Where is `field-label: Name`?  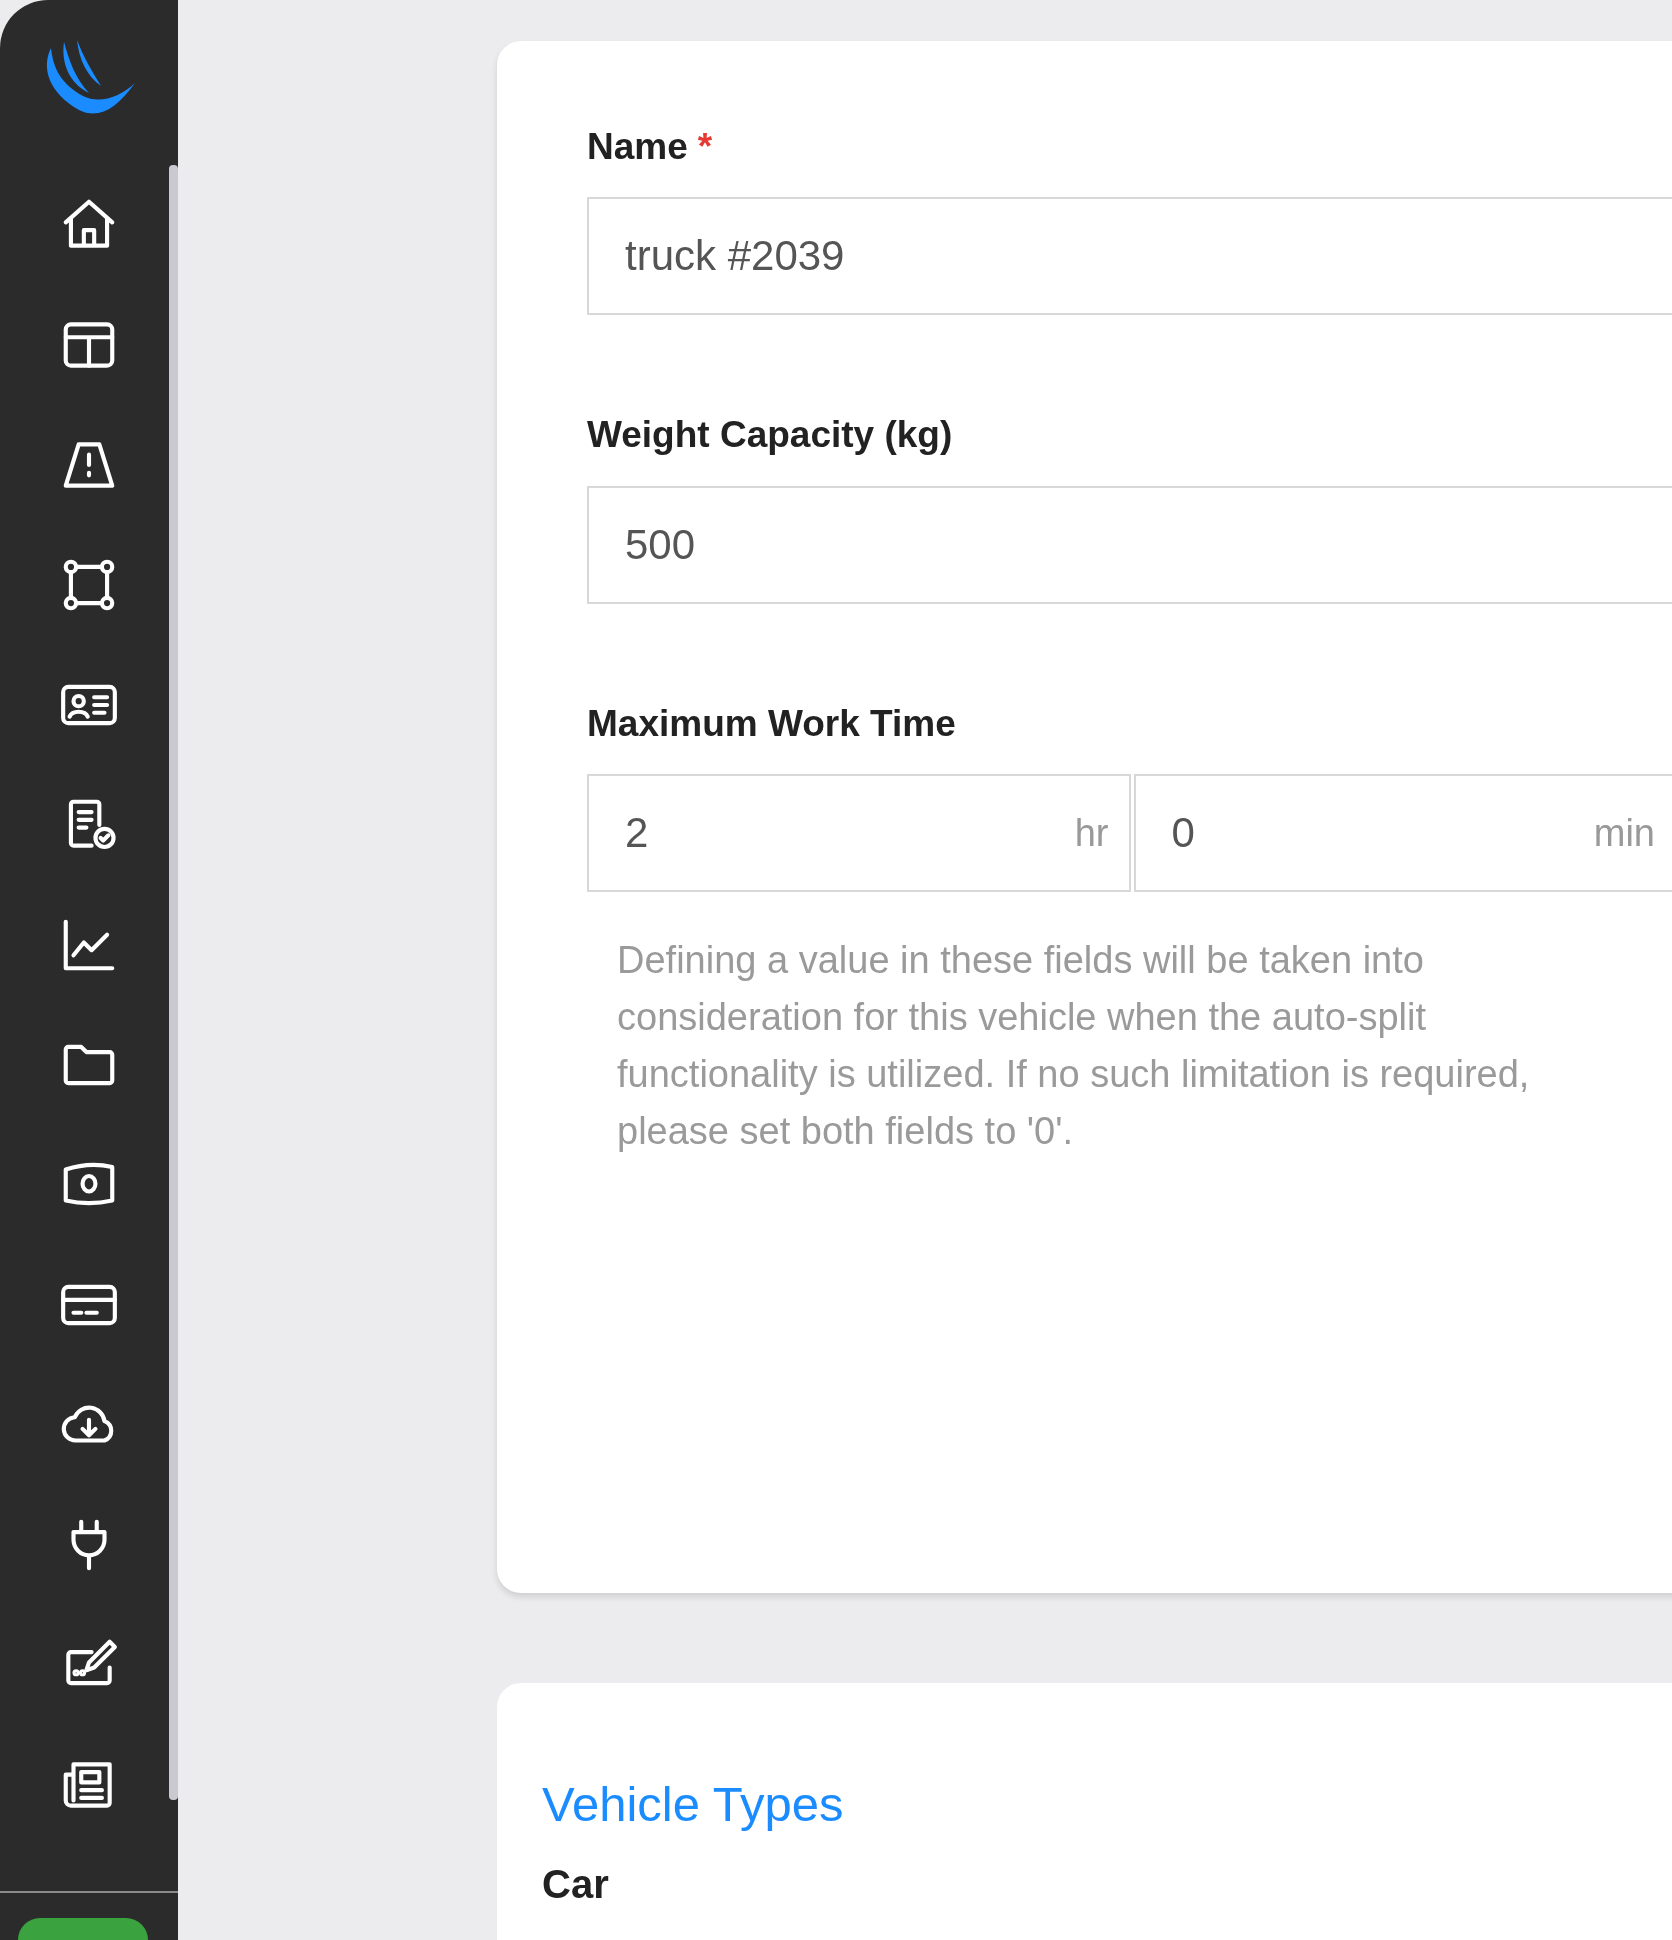
field-label: Name is located at coordinates (637, 146).